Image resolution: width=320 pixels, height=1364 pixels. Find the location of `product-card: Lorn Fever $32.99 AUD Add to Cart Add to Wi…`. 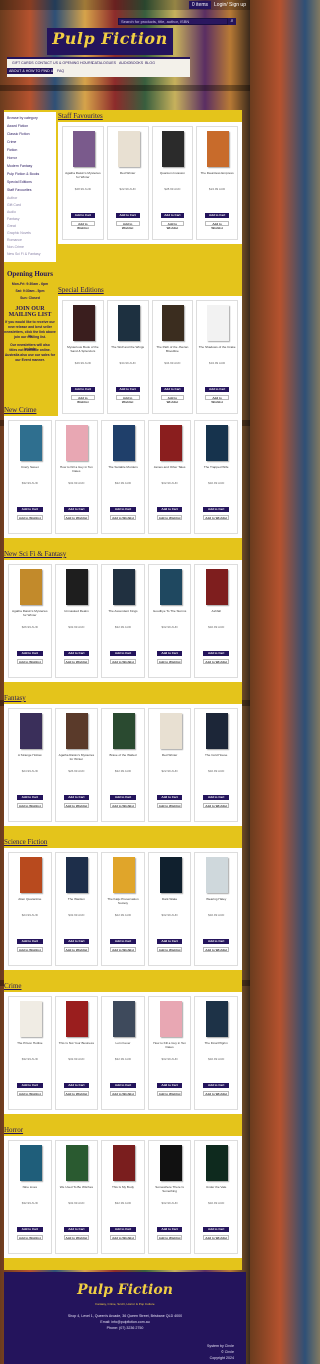

product-card: Lorn Fever $32.99 AUD Add to Cart Add to Wi… is located at coordinates (123, 1053).